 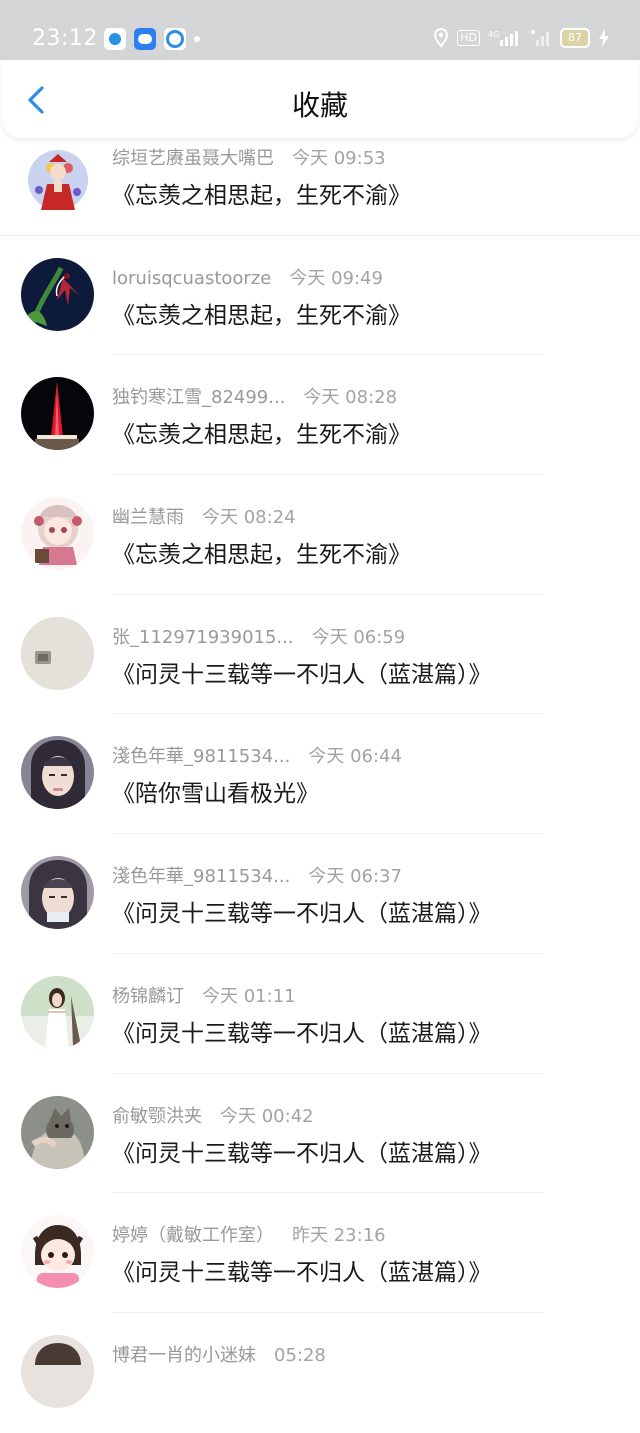 I want to click on timestamp: 今天 06:37, so click(x=355, y=877).